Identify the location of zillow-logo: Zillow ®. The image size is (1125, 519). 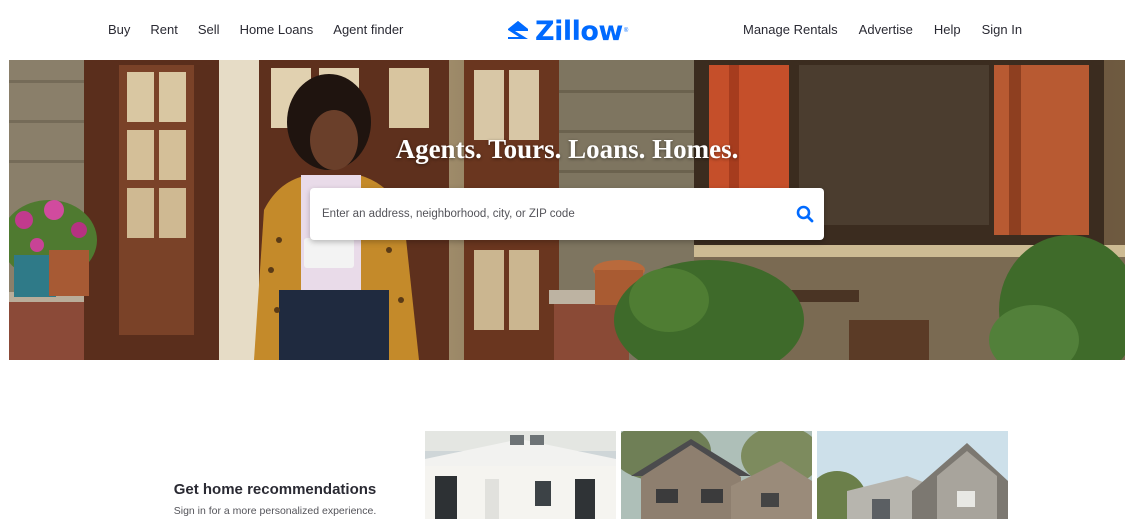
(567, 31).